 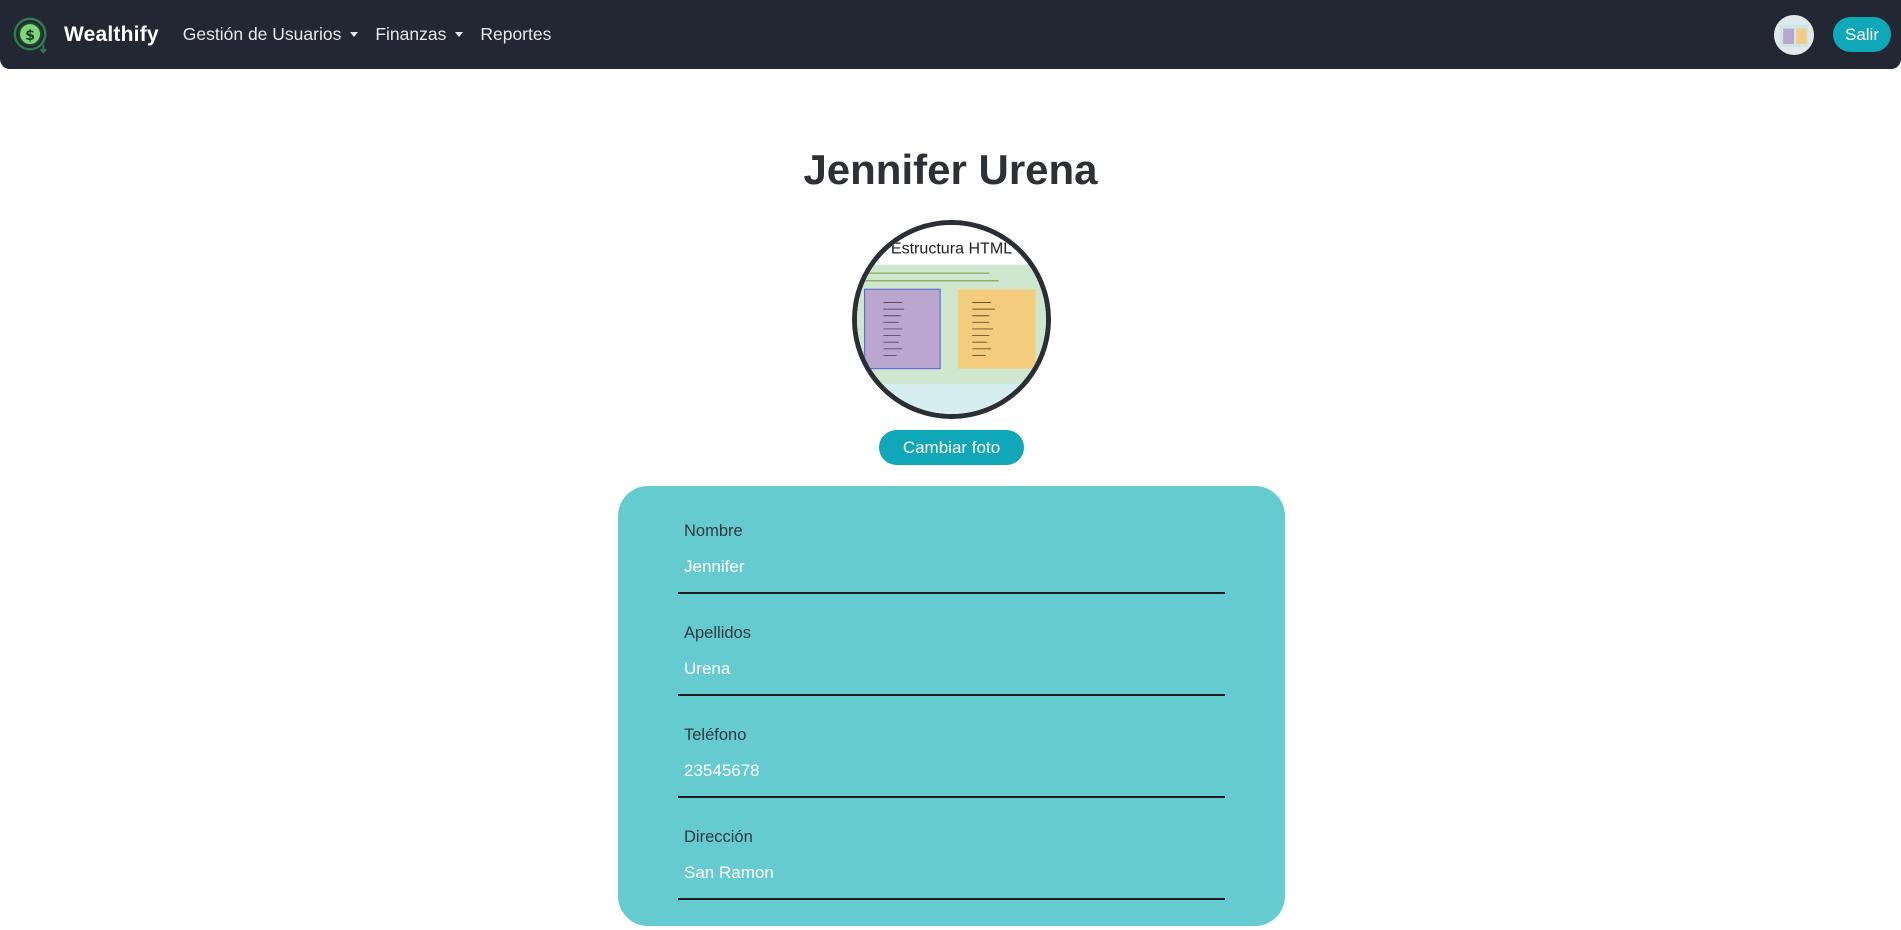 I want to click on nav-reportes: Reportes, so click(x=515, y=34).